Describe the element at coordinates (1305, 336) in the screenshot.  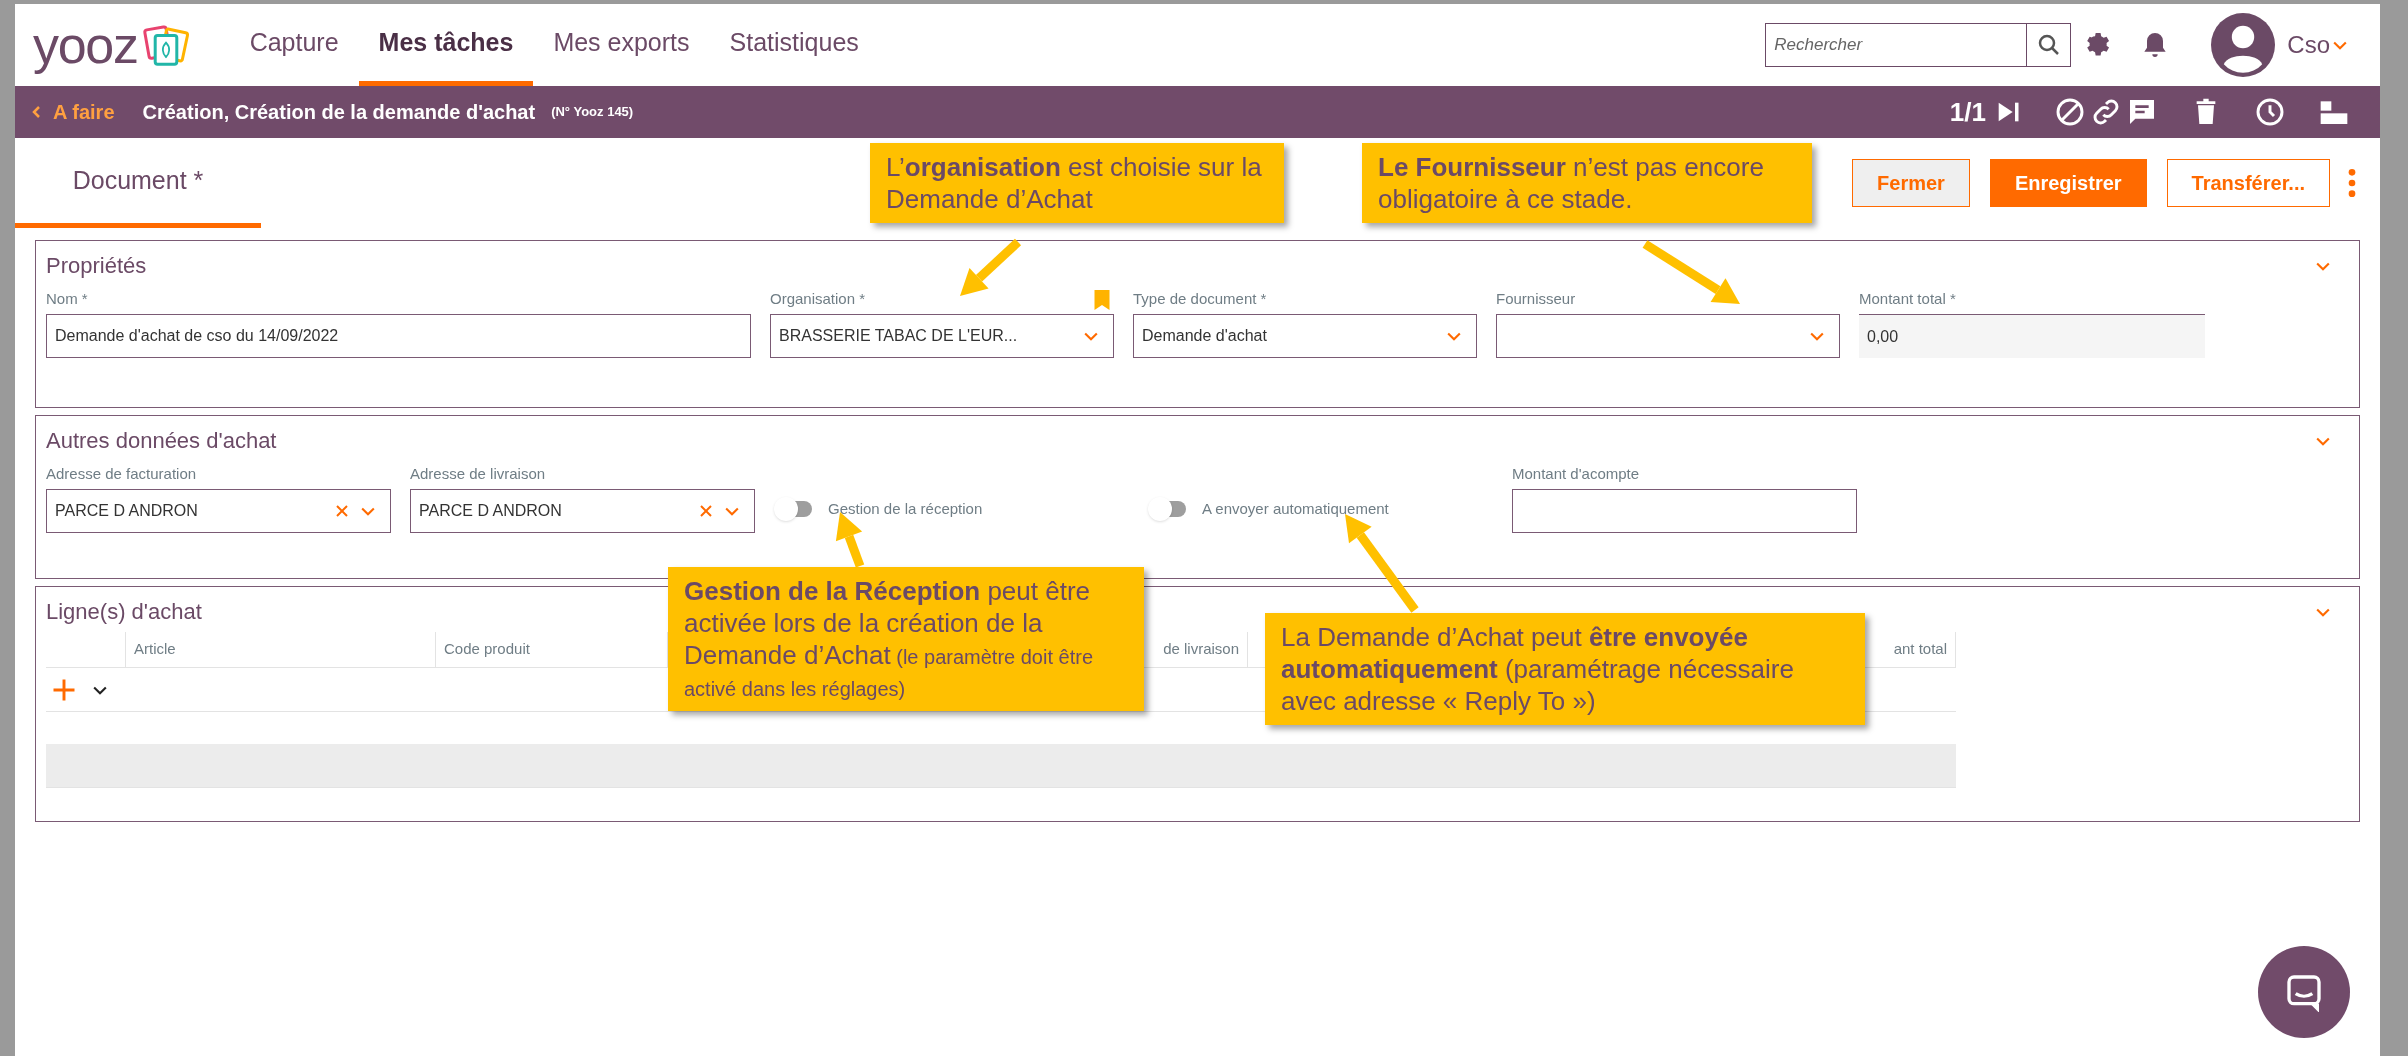
I see `select-field: Demande d'achat` at that location.